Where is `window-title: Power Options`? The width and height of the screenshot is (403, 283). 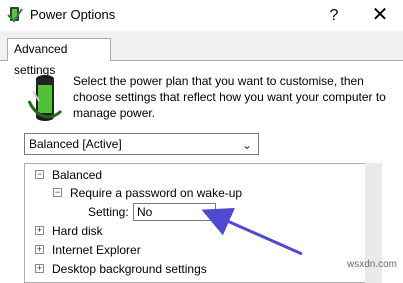 window-title: Power Options is located at coordinates (73, 14).